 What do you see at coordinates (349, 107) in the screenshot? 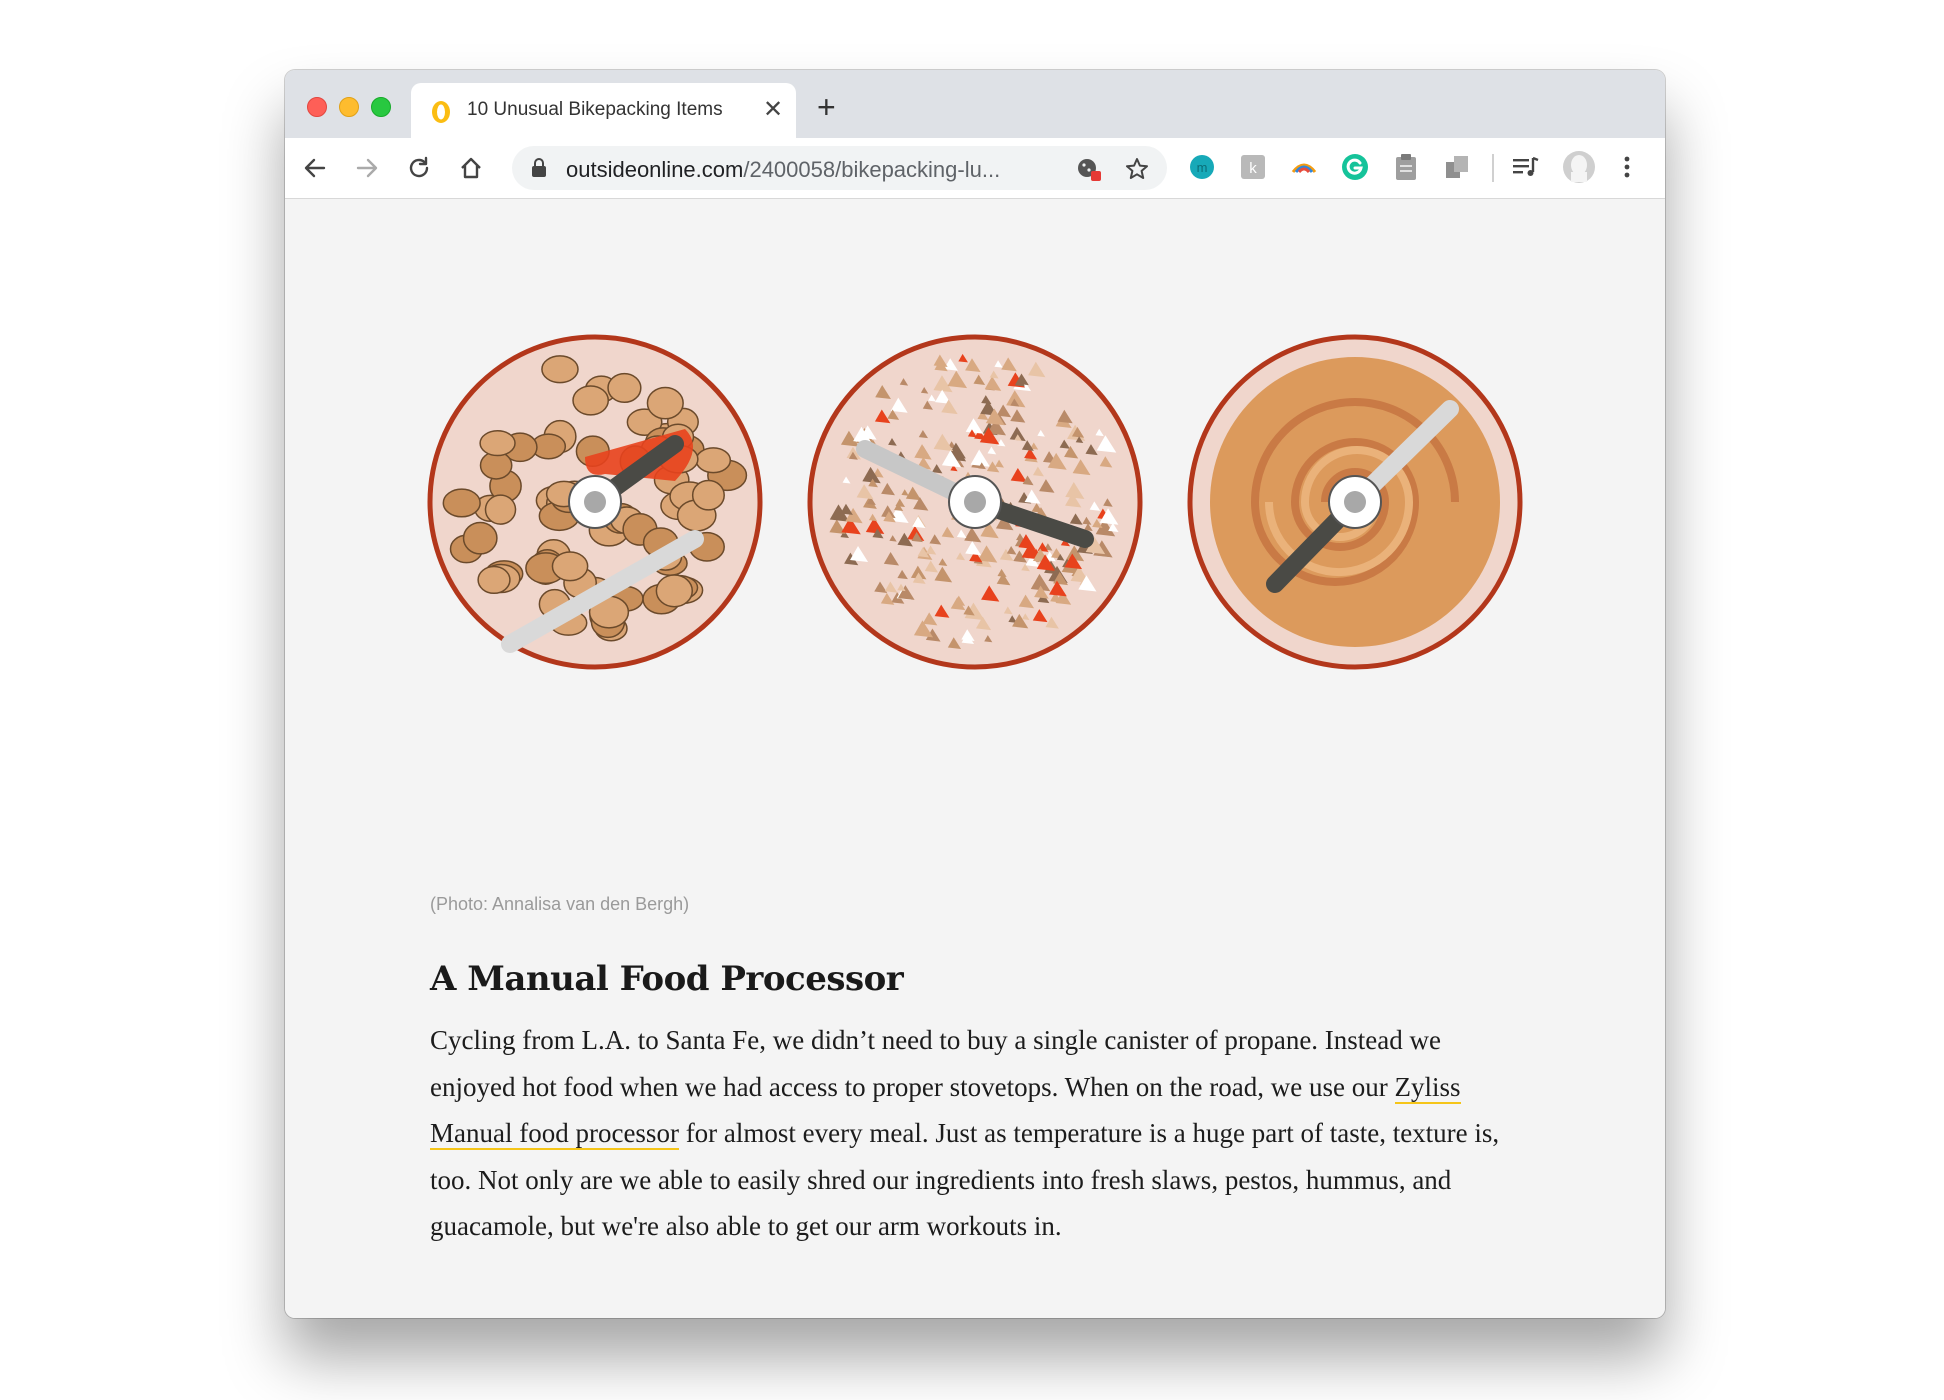
I see `minimize-window-button` at bounding box center [349, 107].